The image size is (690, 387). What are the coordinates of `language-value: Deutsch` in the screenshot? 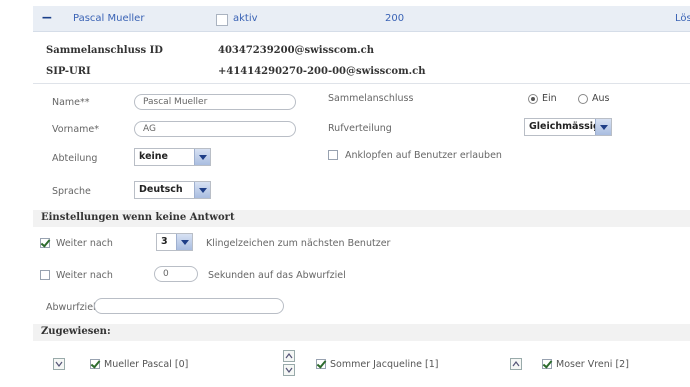 It's located at (161, 189).